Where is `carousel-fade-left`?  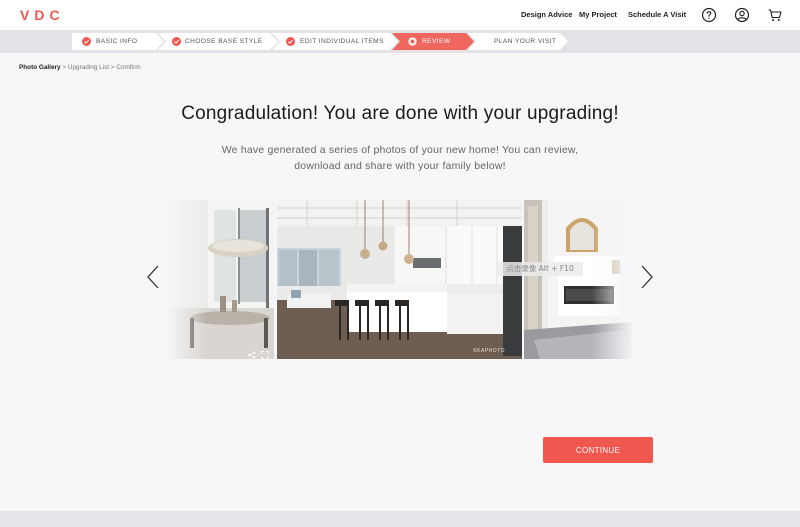
carousel-fade-left is located at coordinates (186, 279).